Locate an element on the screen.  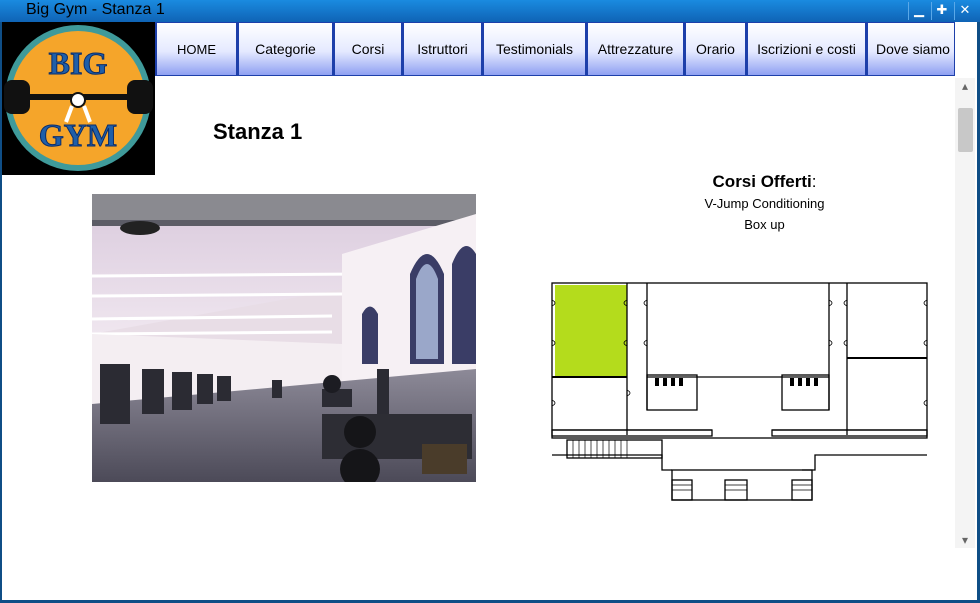
nav-home: HOME is located at coordinates (196, 49).